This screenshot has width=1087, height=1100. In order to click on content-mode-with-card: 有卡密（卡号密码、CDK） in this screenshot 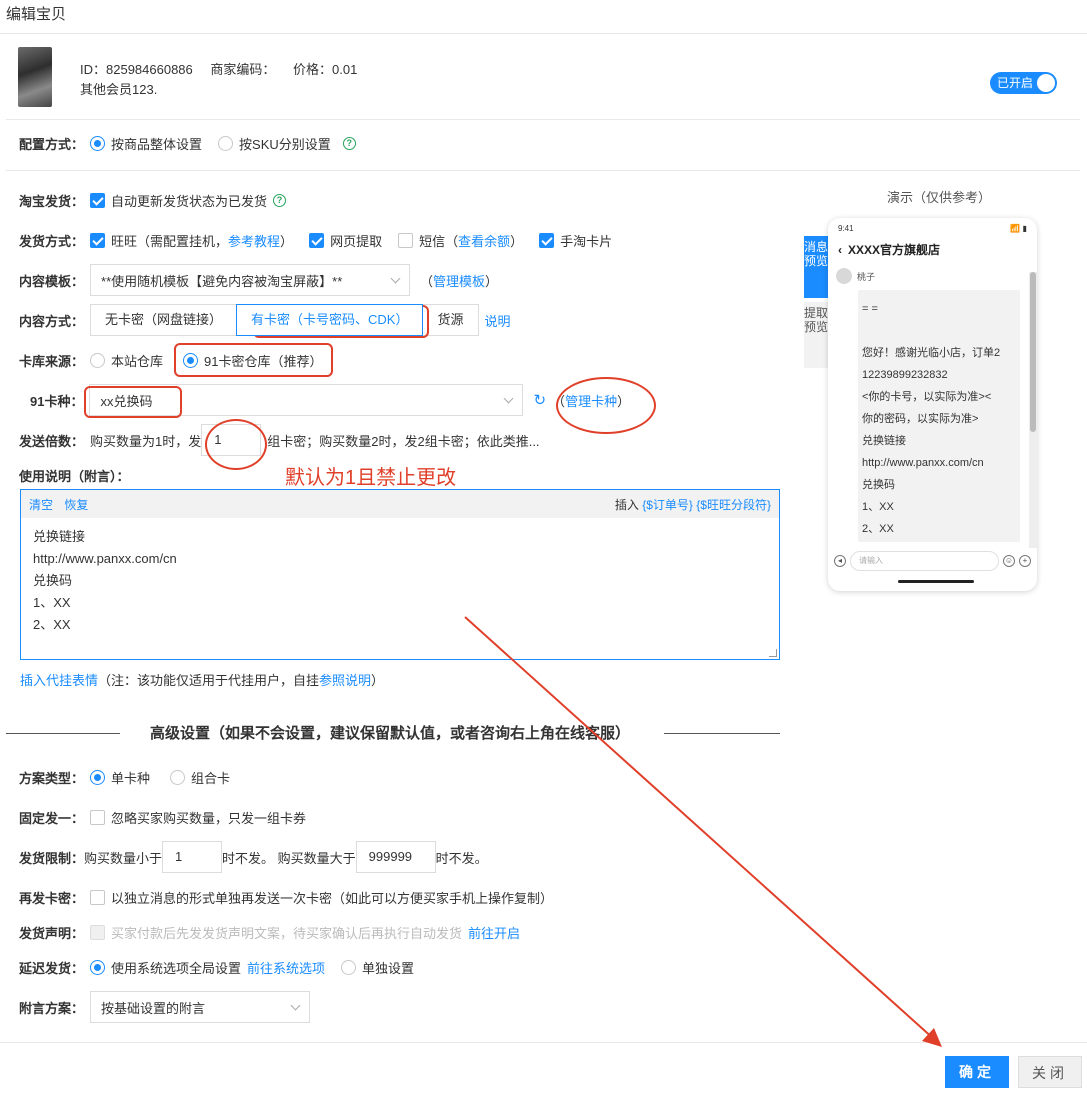, I will do `click(330, 320)`.